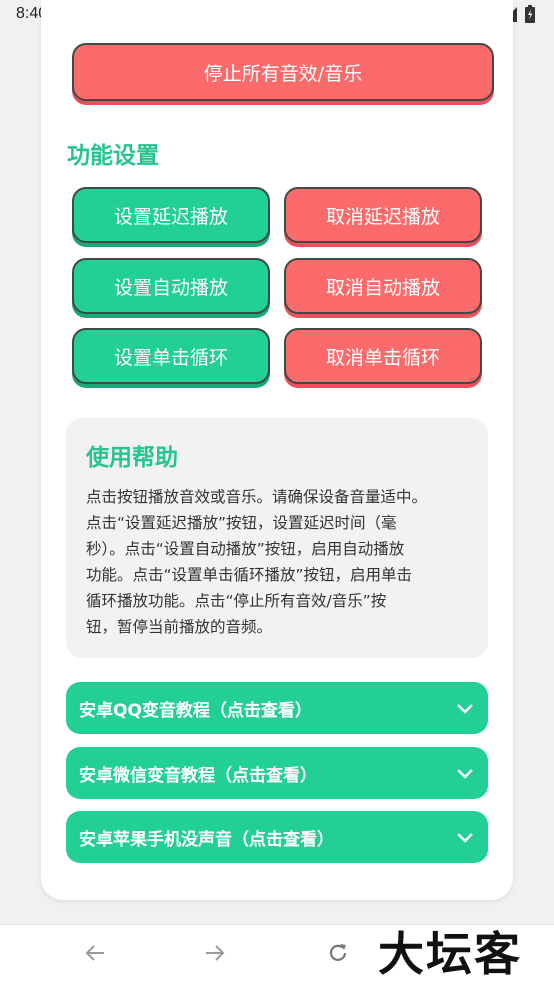 Image resolution: width=554 pixels, height=985 pixels. What do you see at coordinates (530, 16) in the screenshot?
I see `battery-icon` at bounding box center [530, 16].